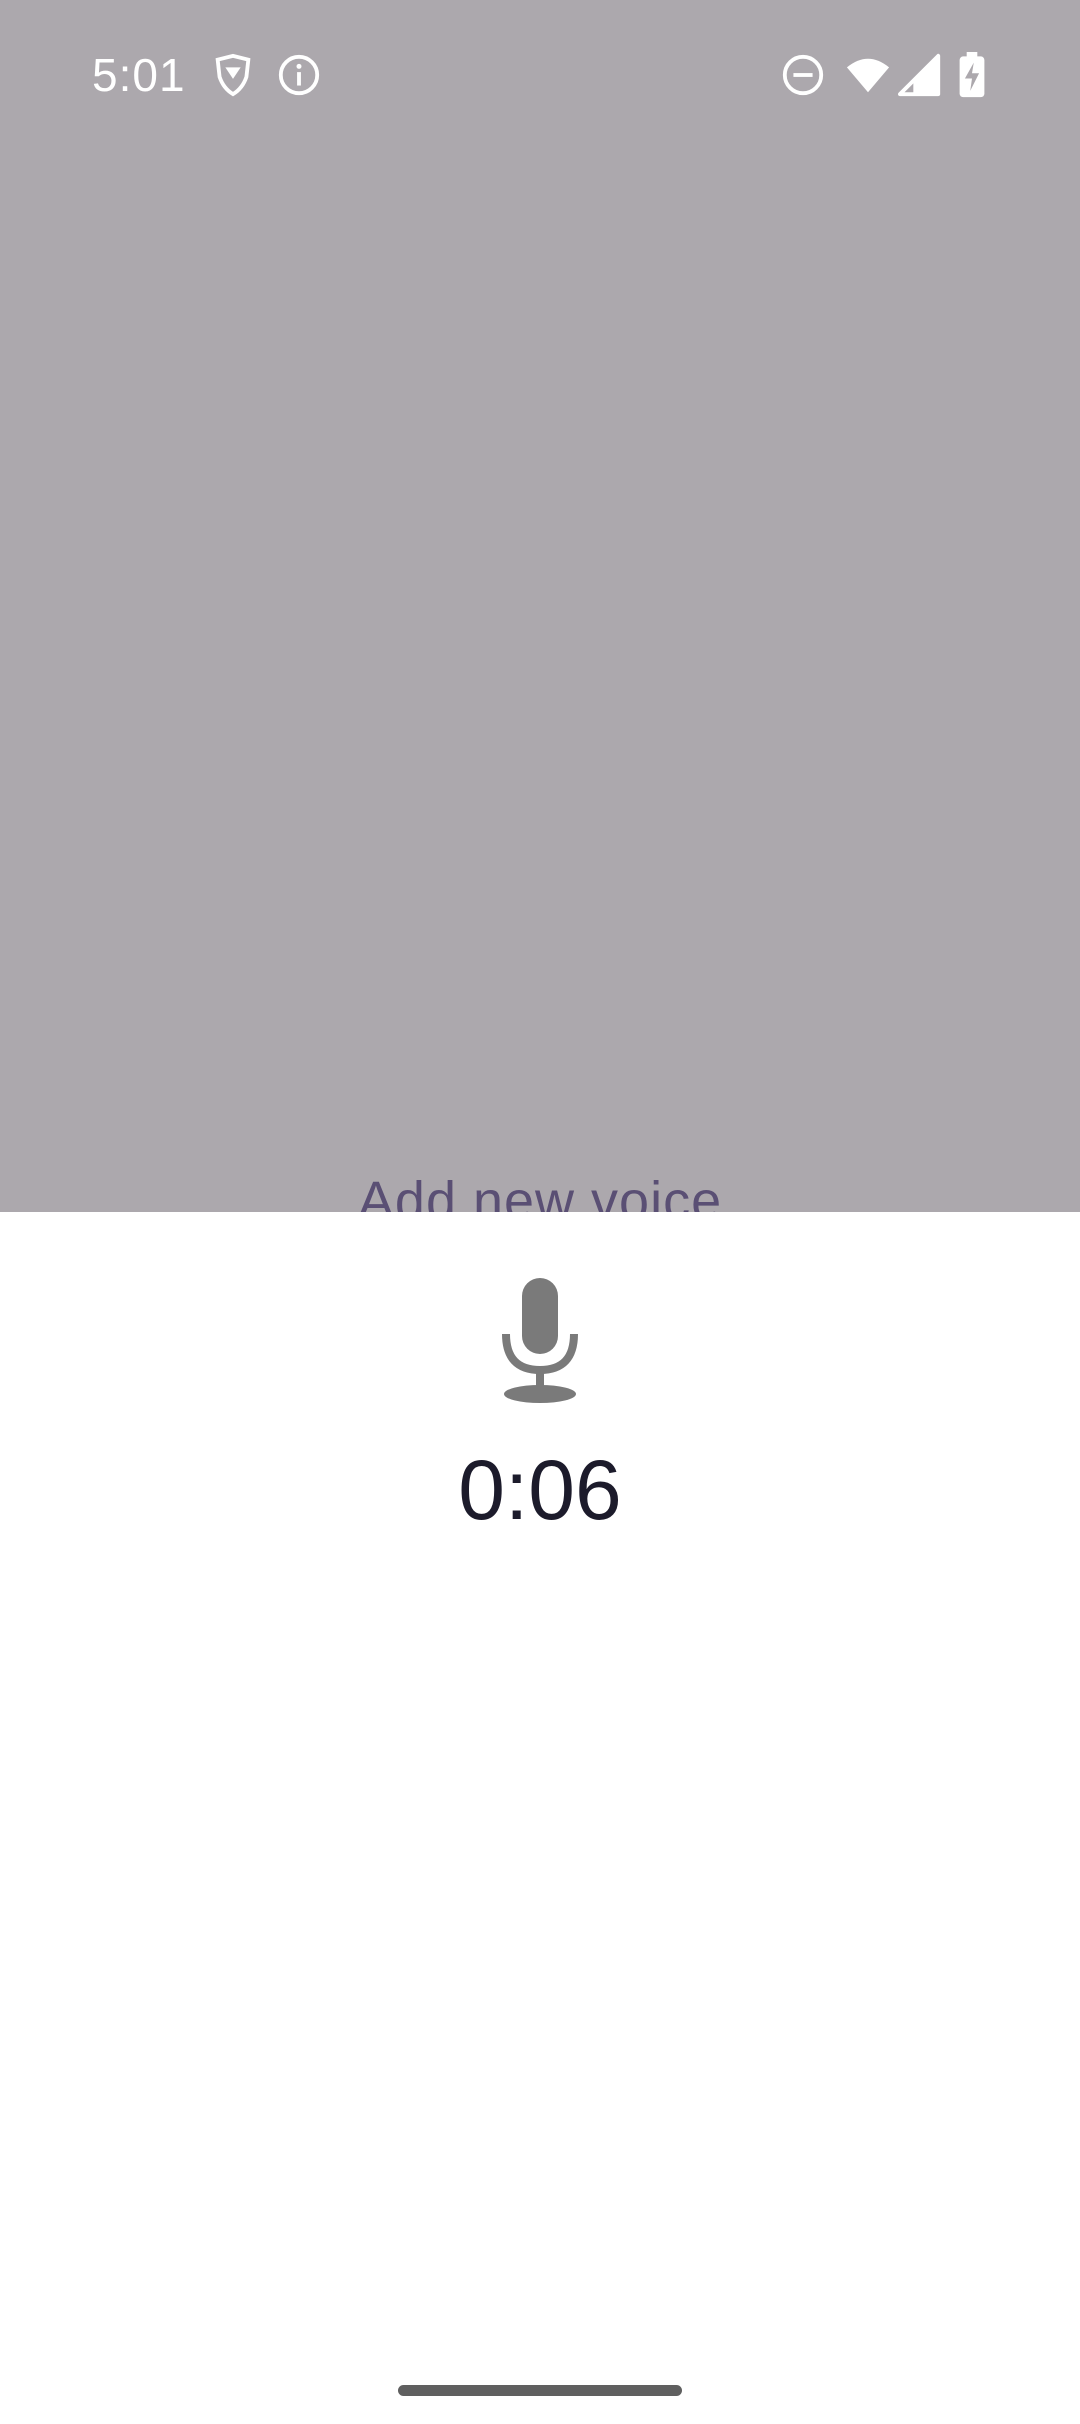 The width and height of the screenshot is (1080, 2424). What do you see at coordinates (233, 75) in the screenshot?
I see `brave-shield-icon` at bounding box center [233, 75].